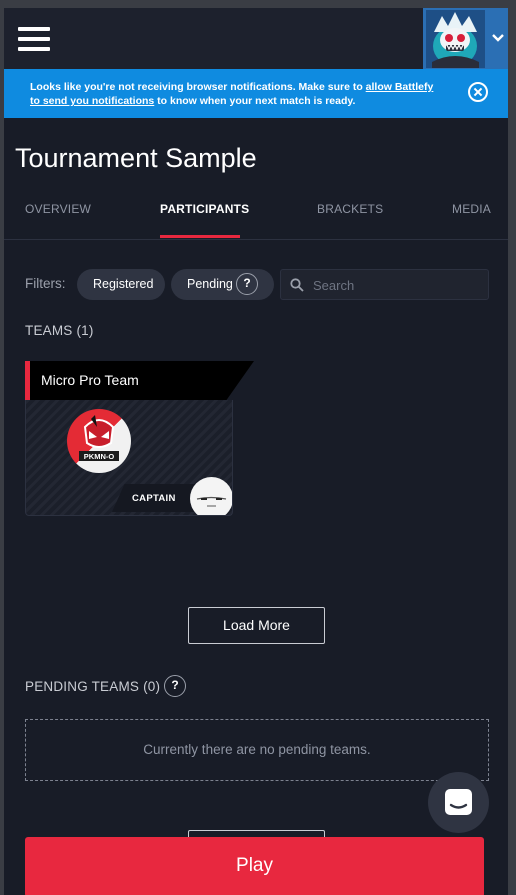 The width and height of the screenshot is (516, 895). What do you see at coordinates (471, 209) in the screenshot?
I see `tab-media: MEDIA` at bounding box center [471, 209].